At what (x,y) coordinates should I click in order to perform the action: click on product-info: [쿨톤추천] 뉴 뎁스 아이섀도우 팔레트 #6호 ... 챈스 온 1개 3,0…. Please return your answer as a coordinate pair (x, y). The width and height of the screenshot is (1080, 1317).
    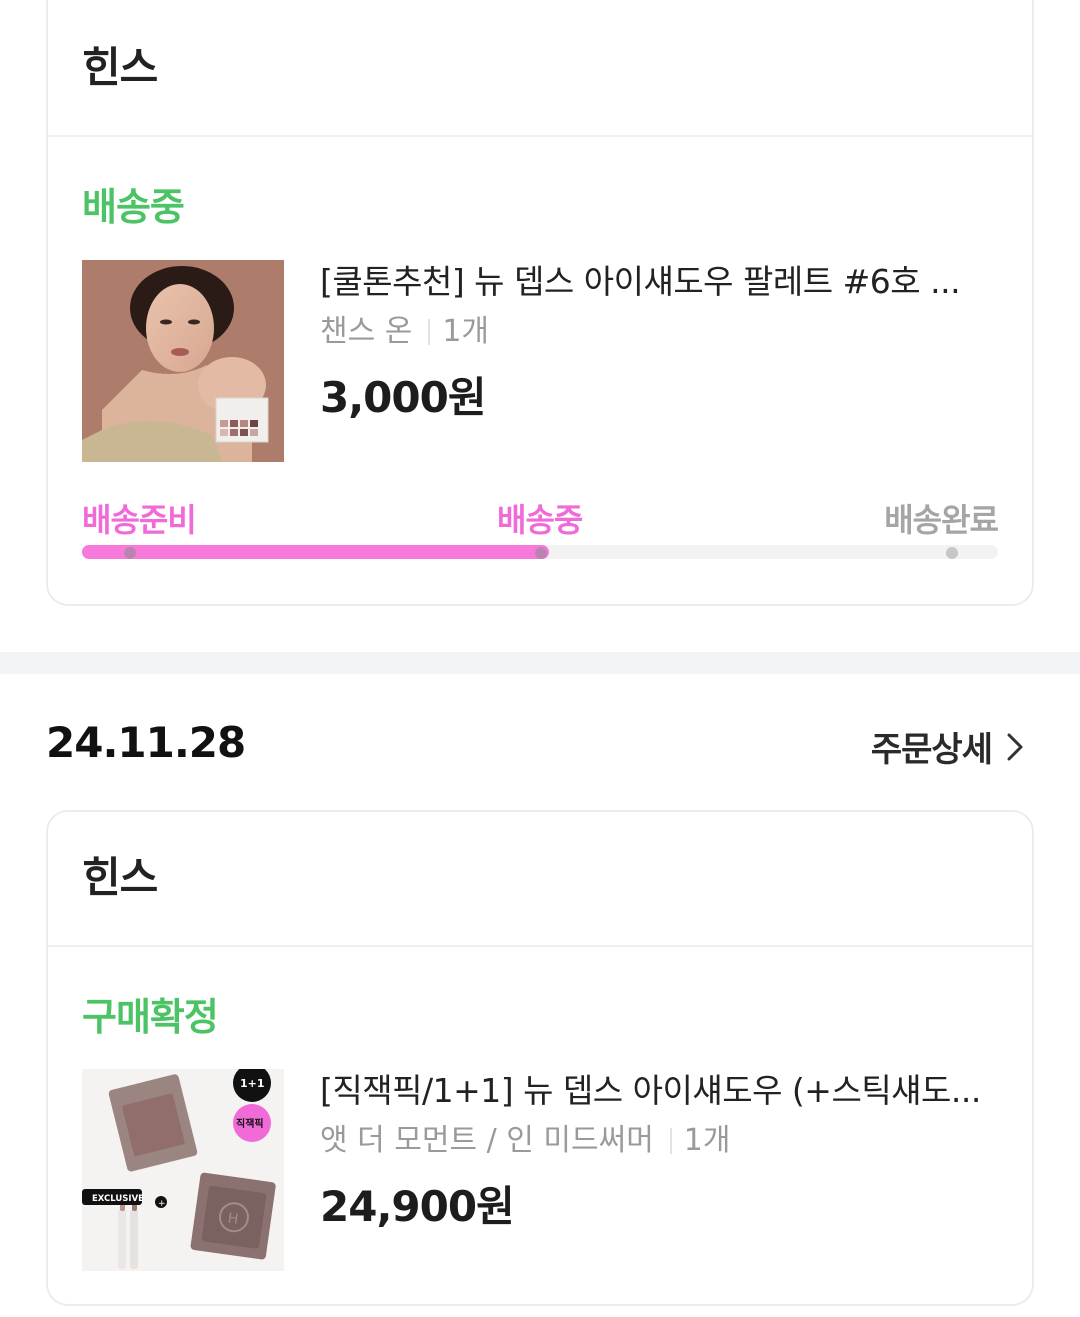
    Looking at the image, I should click on (656, 342).